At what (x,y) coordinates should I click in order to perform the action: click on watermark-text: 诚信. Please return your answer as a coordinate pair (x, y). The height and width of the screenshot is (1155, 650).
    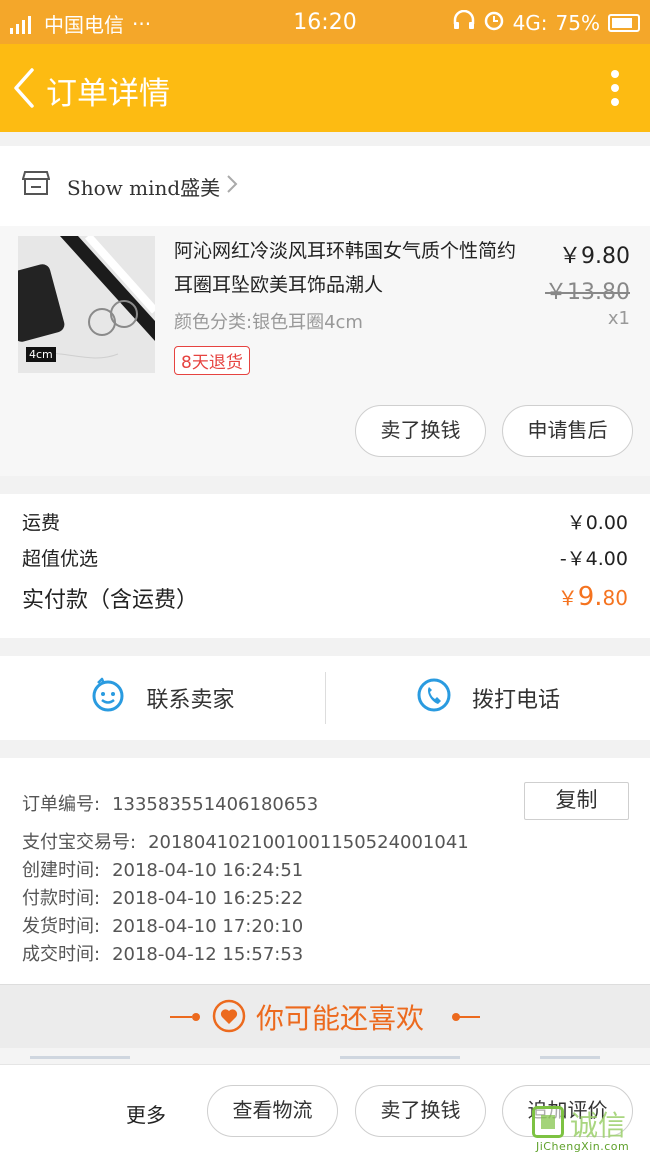
    Looking at the image, I should click on (598, 1125).